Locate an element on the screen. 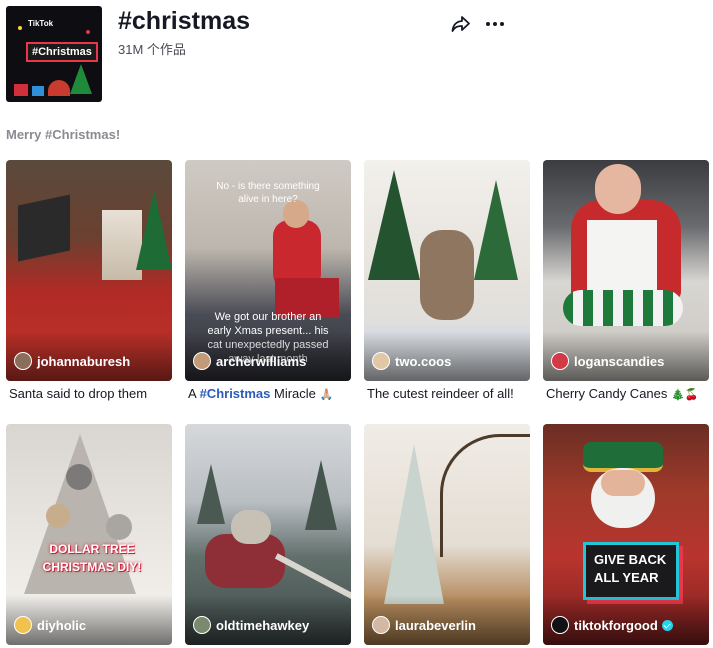  video-card: GIVE BACK ALL YEAR tiktokforgood is located at coordinates (626, 534).